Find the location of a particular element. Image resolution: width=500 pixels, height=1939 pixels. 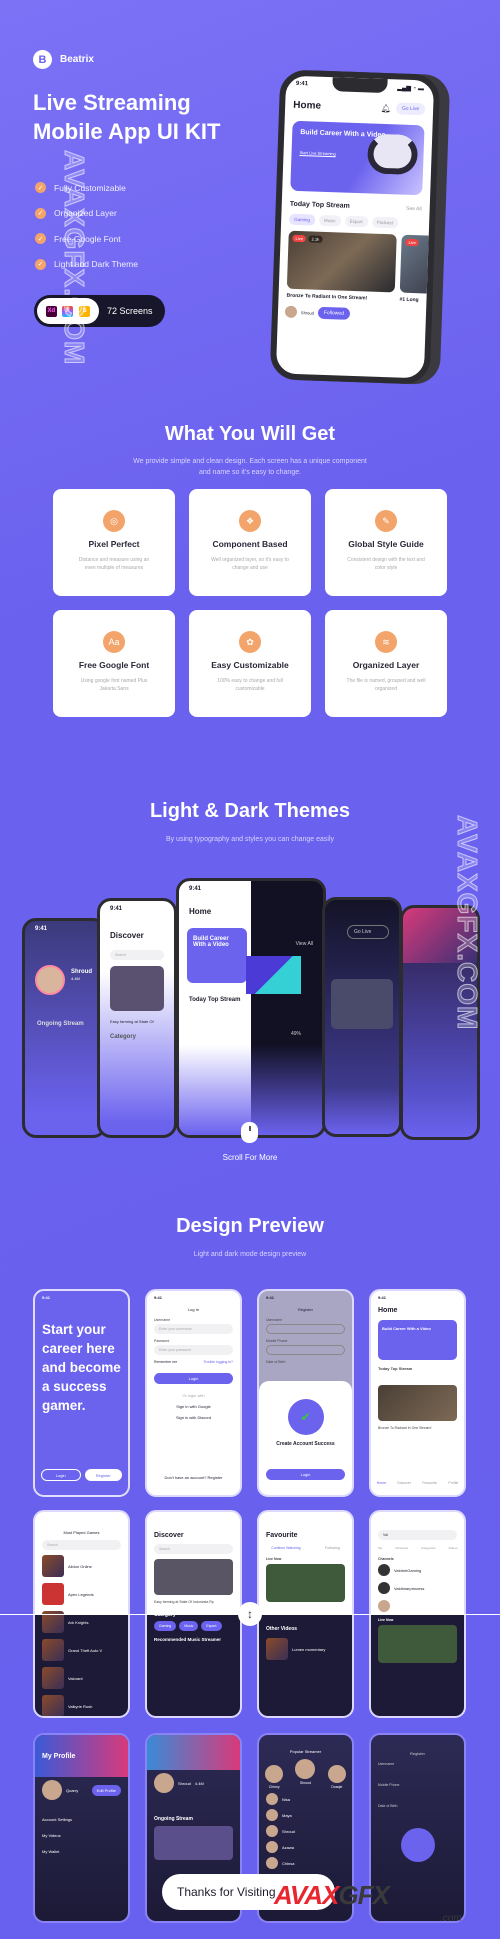

brand-logo: B Beatrix is located at coordinates (63, 59).